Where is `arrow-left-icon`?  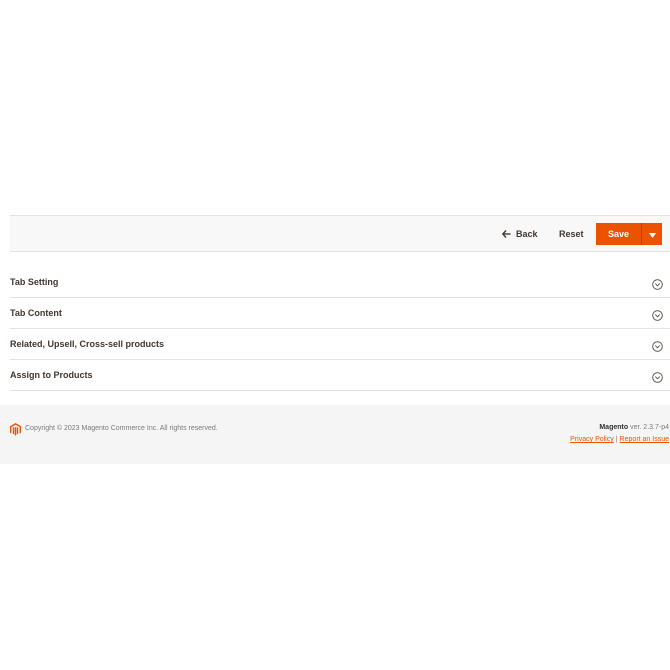 arrow-left-icon is located at coordinates (506, 234).